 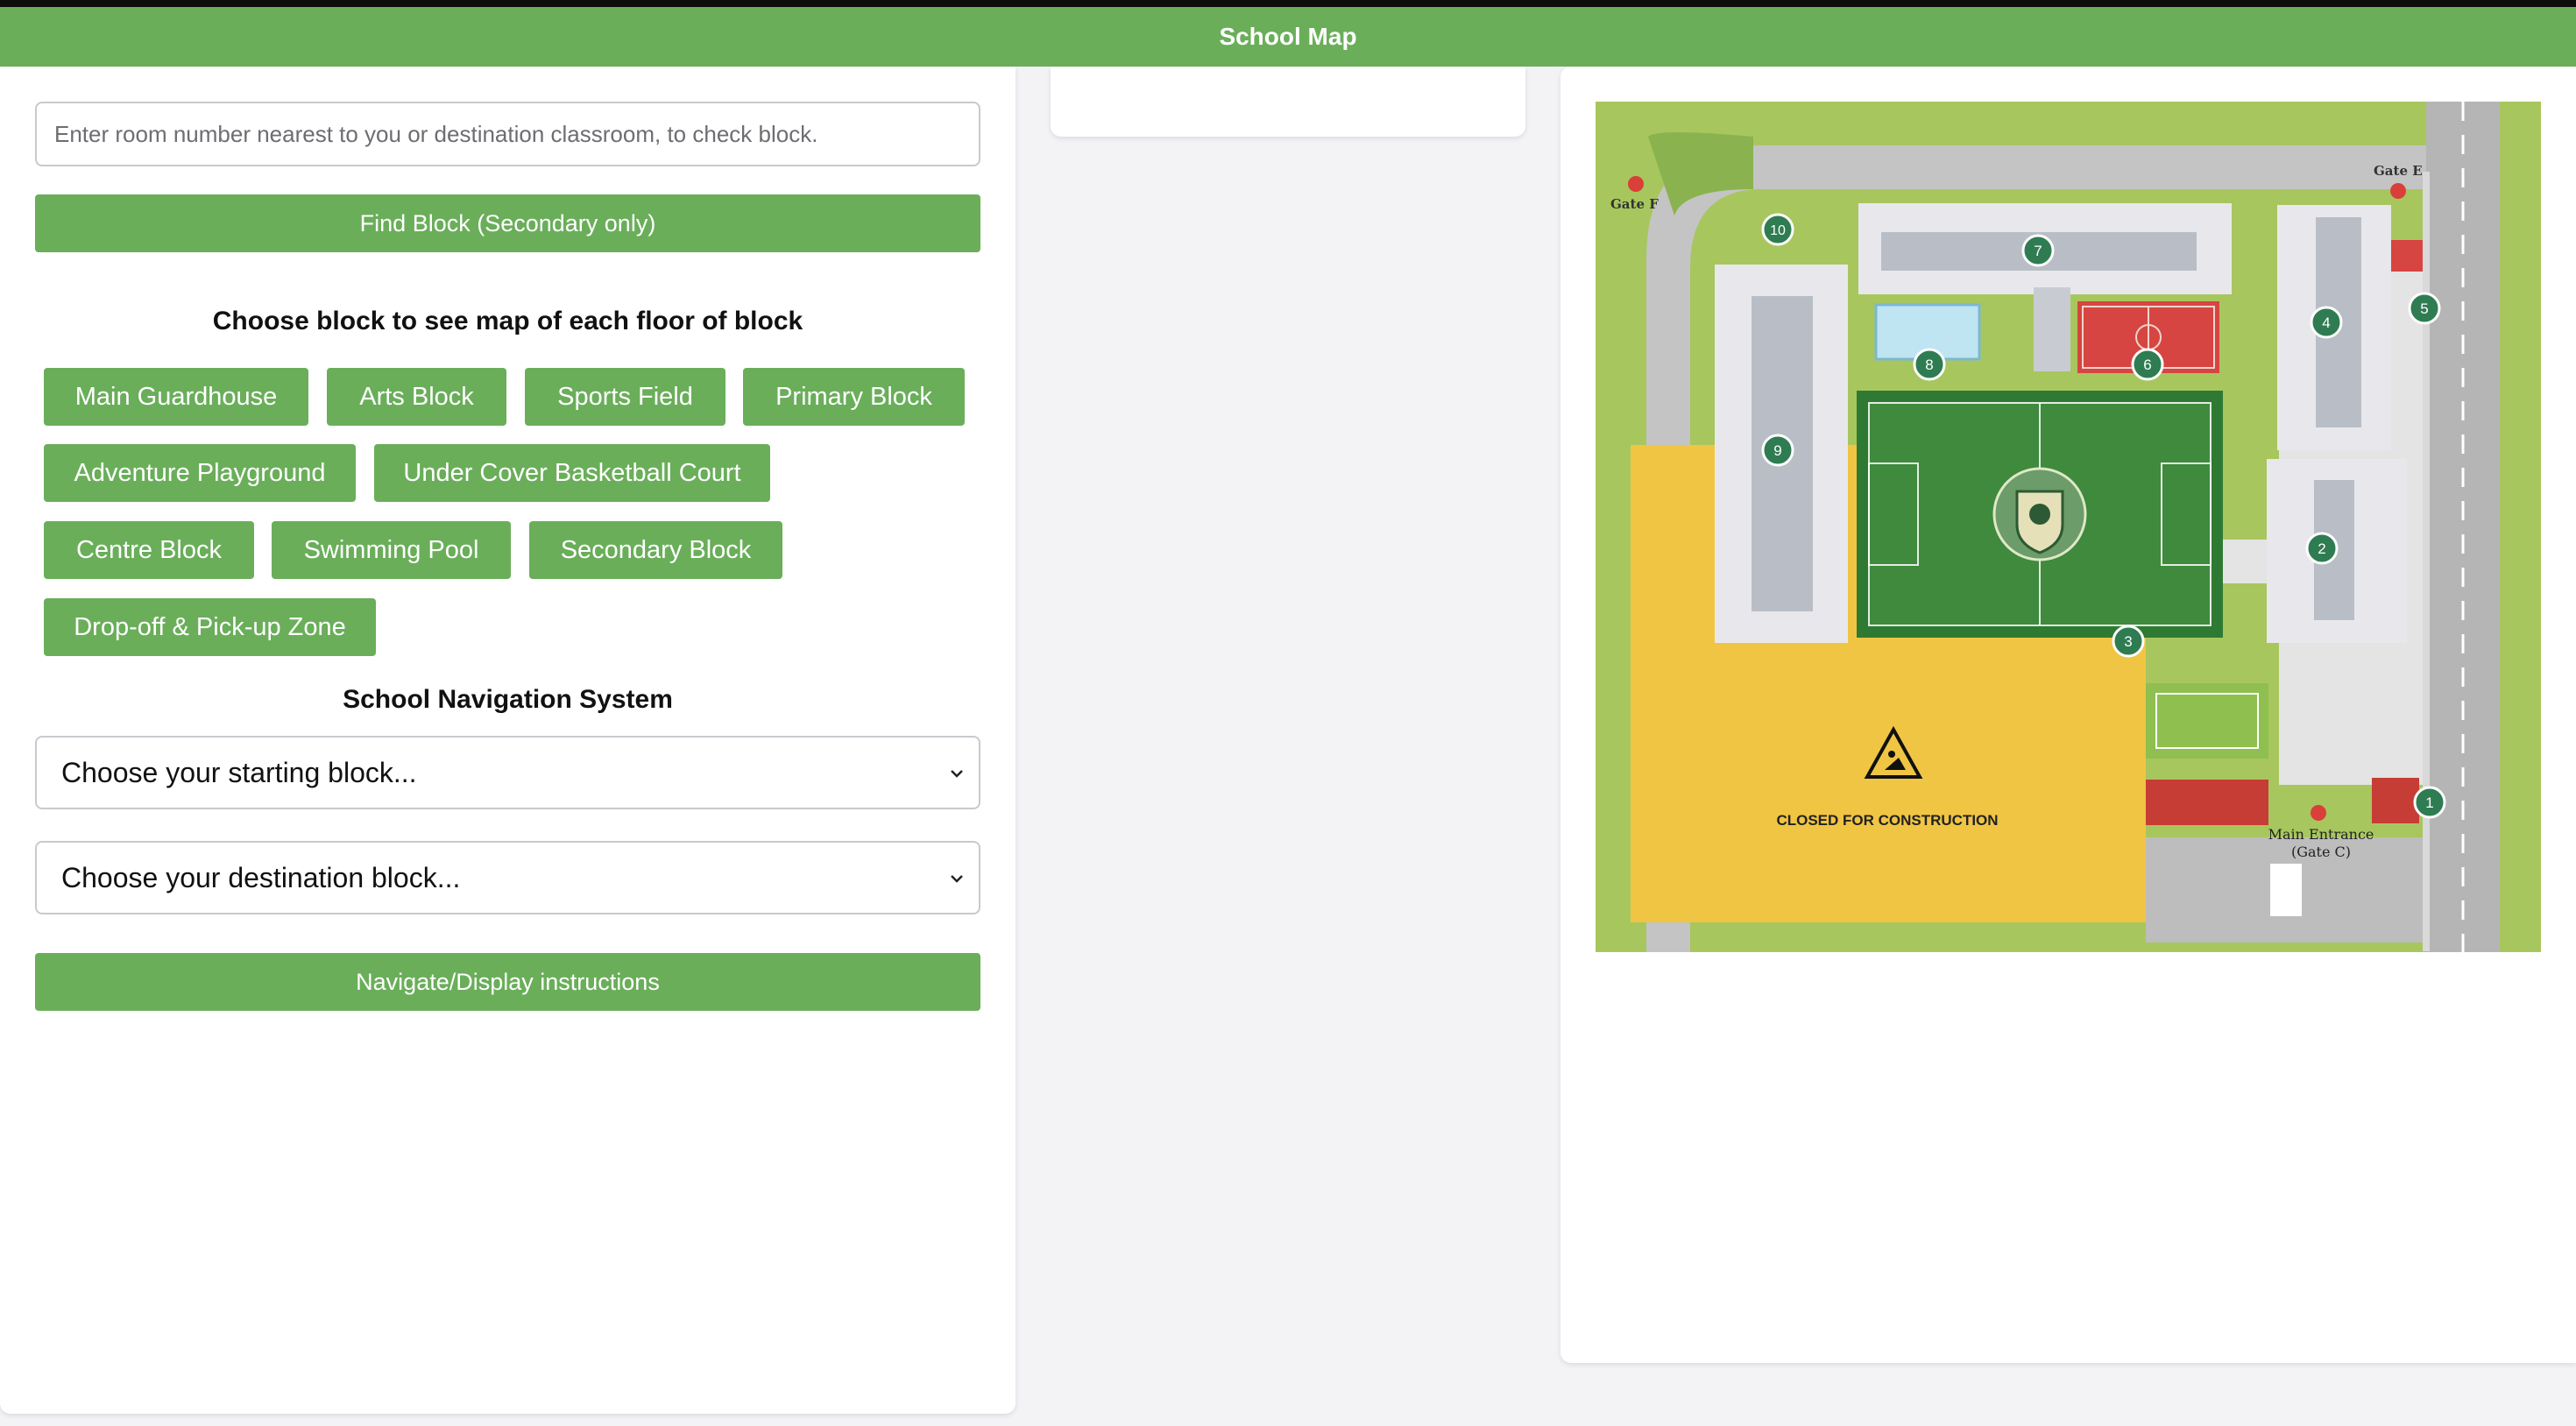 I want to click on map-marker-5: 5, so click(x=2424, y=308).